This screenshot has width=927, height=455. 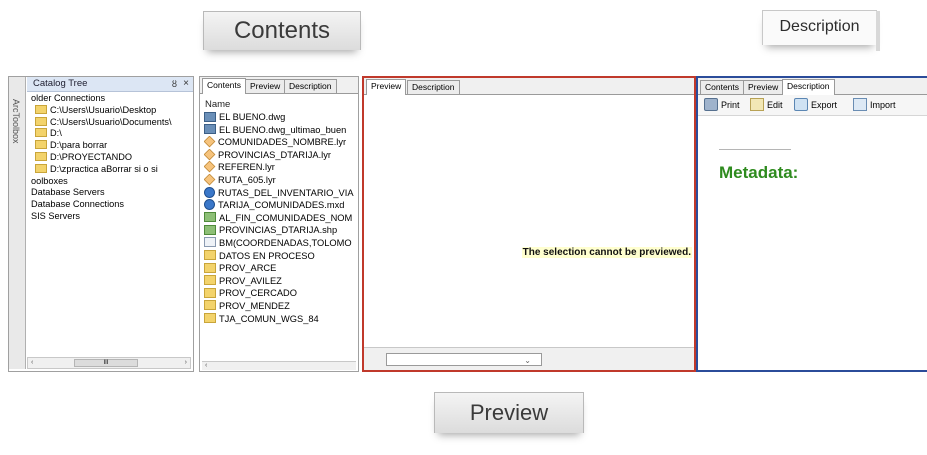 I want to click on list-item: PROV_CERCADO, so click(x=281, y=293).